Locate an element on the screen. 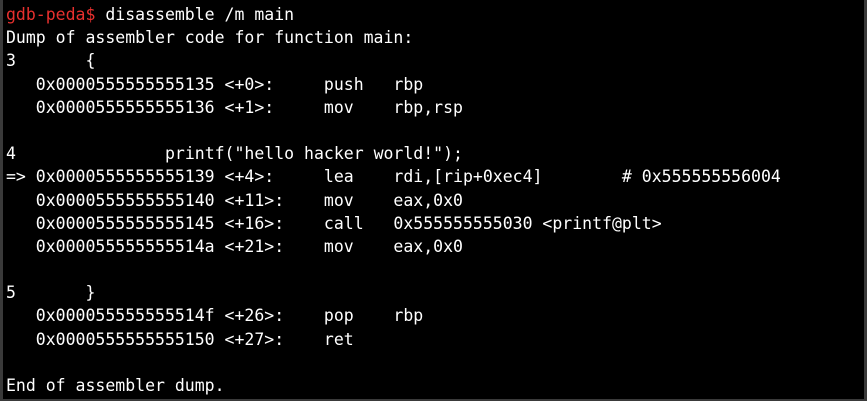 The width and height of the screenshot is (867, 401). output-asm-line: 0x000055555555514f <+26>: pop rbp is located at coordinates (215, 316).